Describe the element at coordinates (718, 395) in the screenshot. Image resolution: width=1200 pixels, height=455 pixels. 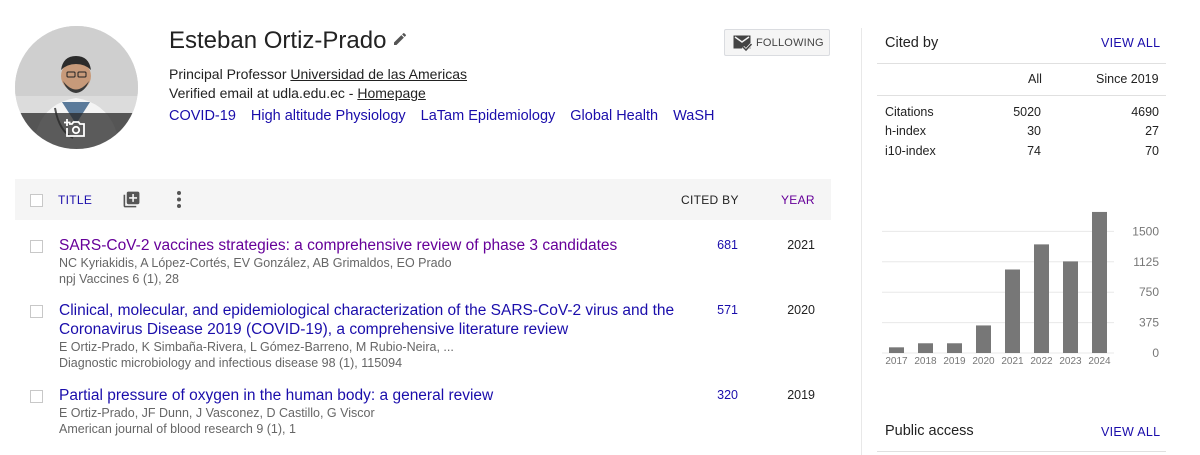
I see `article-cited-by: 320` at that location.